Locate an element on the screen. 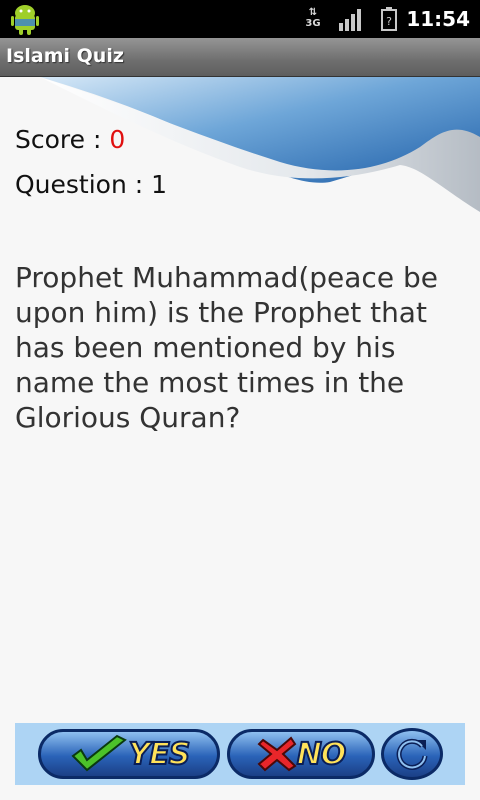 The width and height of the screenshot is (480, 800). app-title: Islami Quiz is located at coordinates (65, 56).